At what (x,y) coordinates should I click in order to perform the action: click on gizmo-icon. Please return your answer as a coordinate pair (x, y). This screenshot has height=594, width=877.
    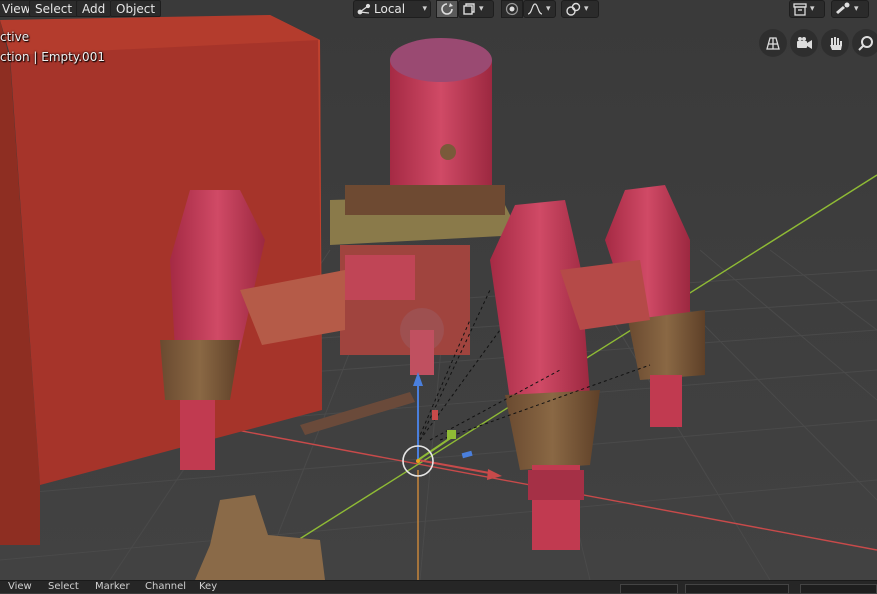
    Looking at the image, I should click on (843, 8).